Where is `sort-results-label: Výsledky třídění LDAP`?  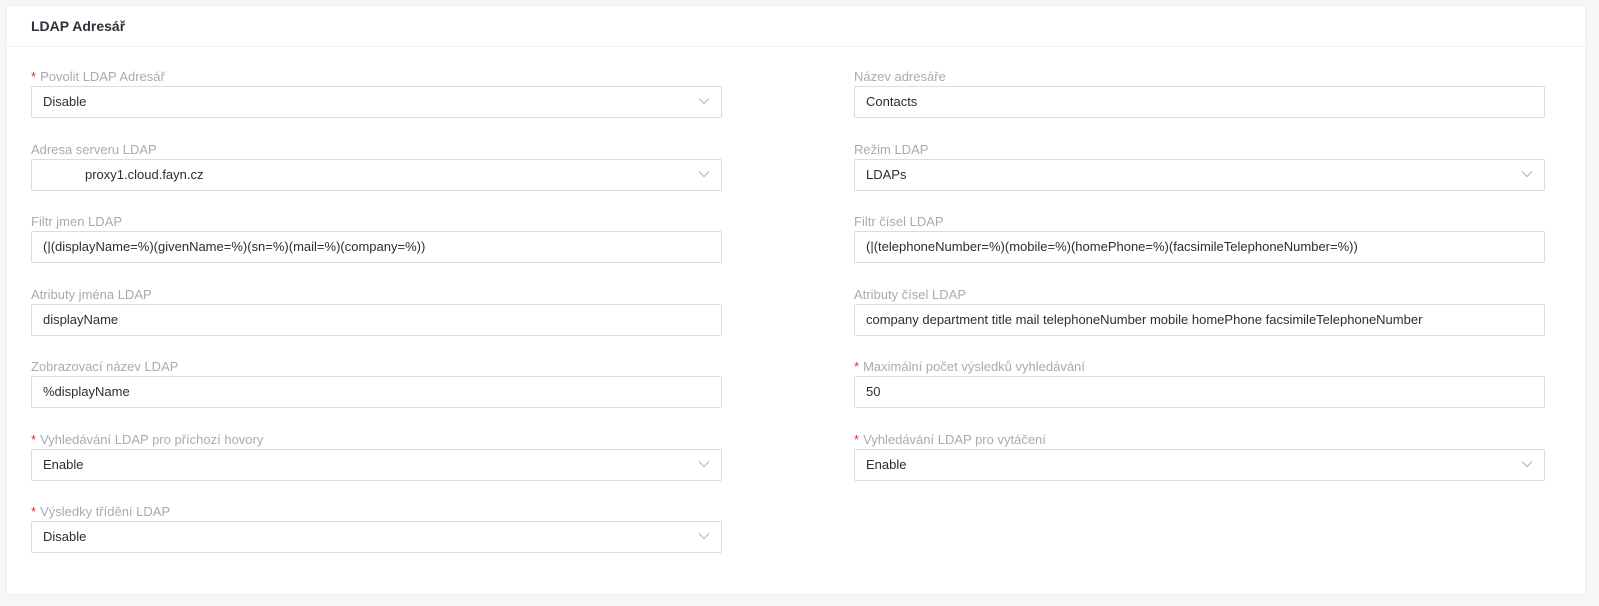 sort-results-label: Výsledky třídění LDAP is located at coordinates (105, 511).